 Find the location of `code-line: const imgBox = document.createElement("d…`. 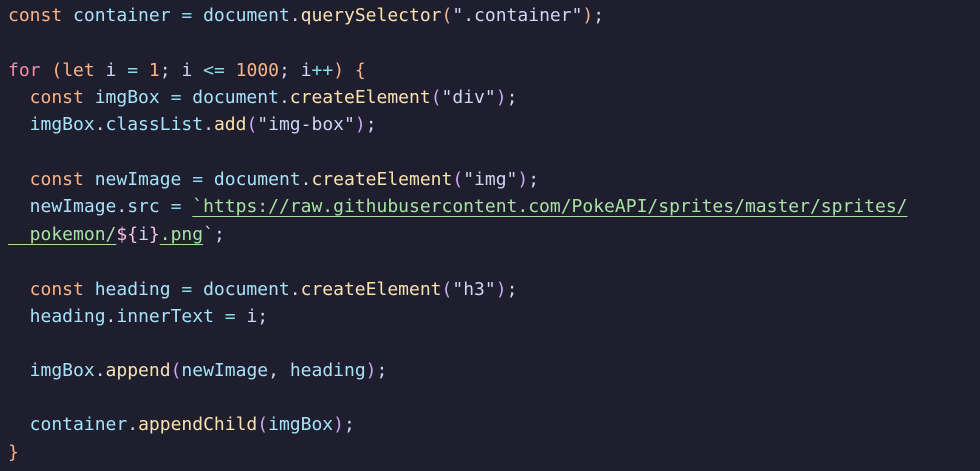

code-line: const imgBox = document.createElement("d… is located at coordinates (263, 97).